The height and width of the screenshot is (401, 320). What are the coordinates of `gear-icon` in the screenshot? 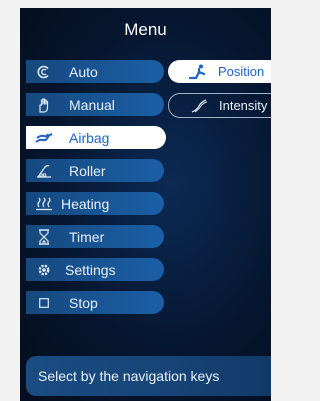 It's located at (44, 270).